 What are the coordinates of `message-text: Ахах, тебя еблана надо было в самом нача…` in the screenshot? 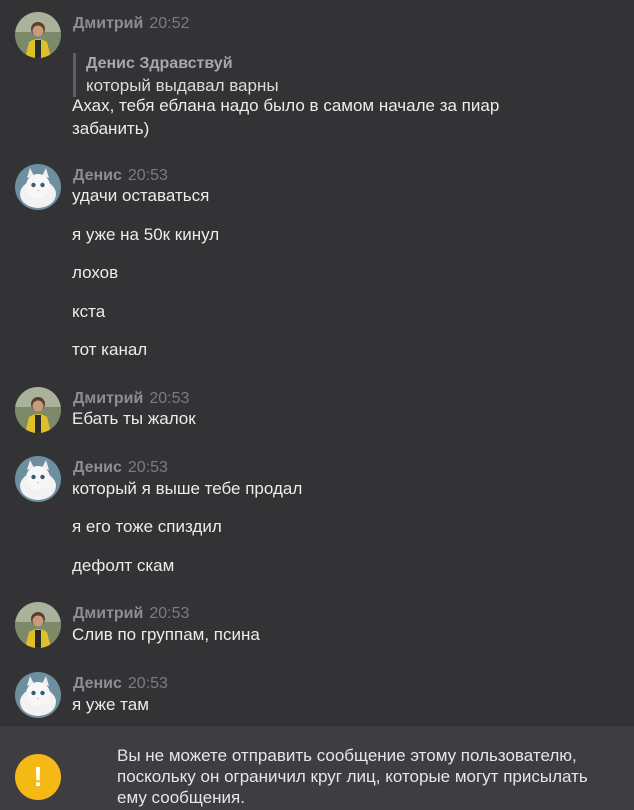 It's located at (286, 105).